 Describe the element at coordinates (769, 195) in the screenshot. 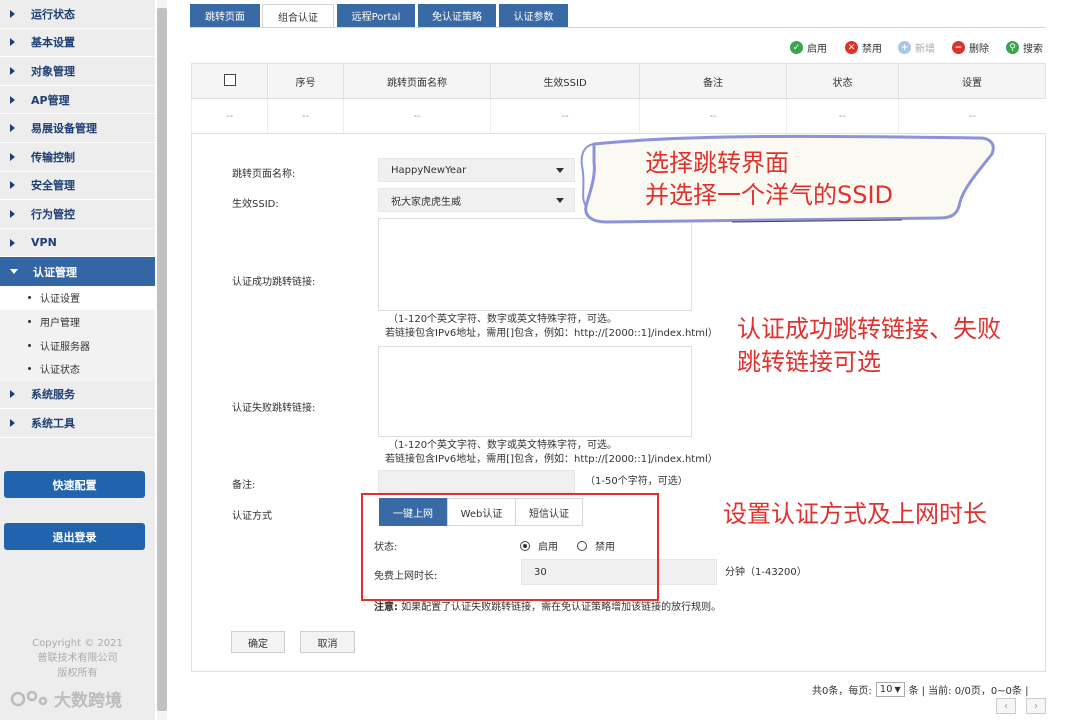

I see `callout-line-2: 并选择一个洋气的SSID` at that location.